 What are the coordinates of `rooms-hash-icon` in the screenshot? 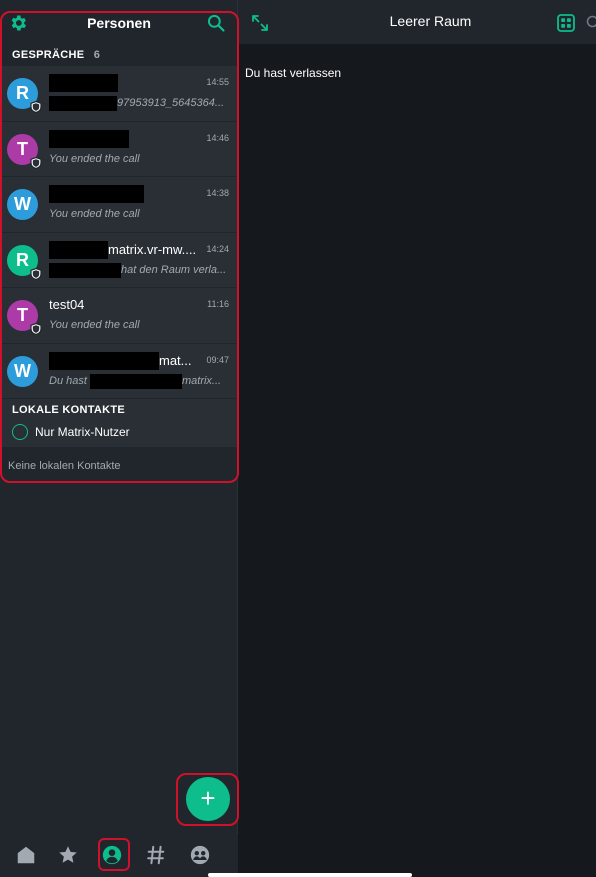 It's located at (156, 855).